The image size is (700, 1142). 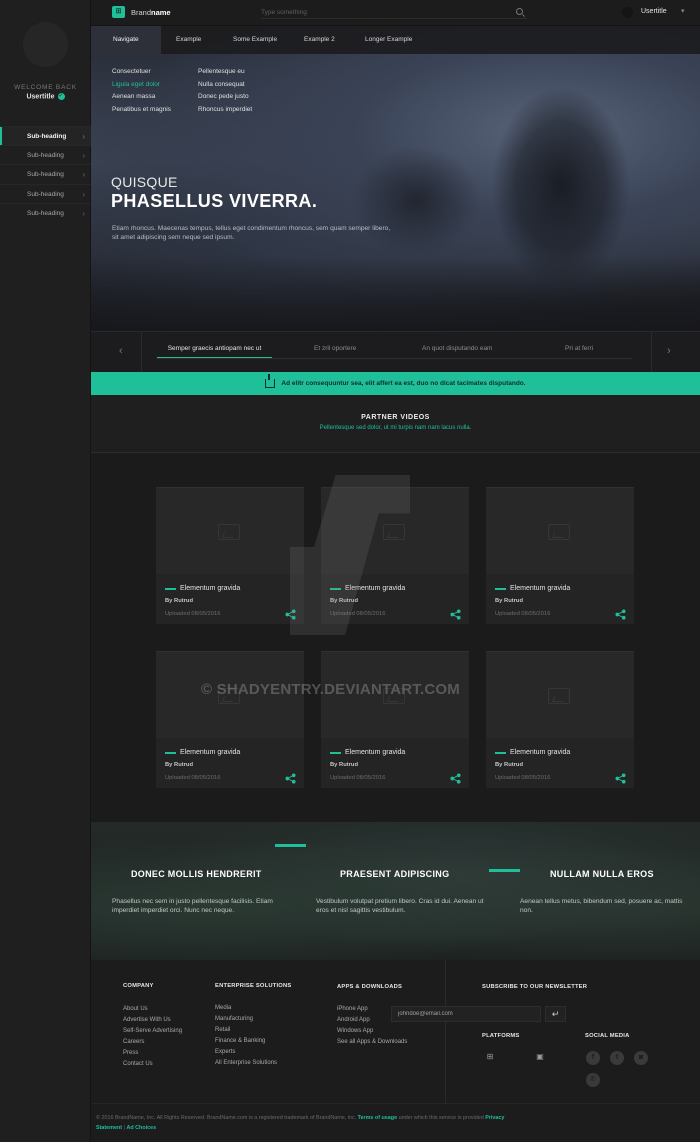 What do you see at coordinates (45, 44) in the screenshot?
I see `avatar` at bounding box center [45, 44].